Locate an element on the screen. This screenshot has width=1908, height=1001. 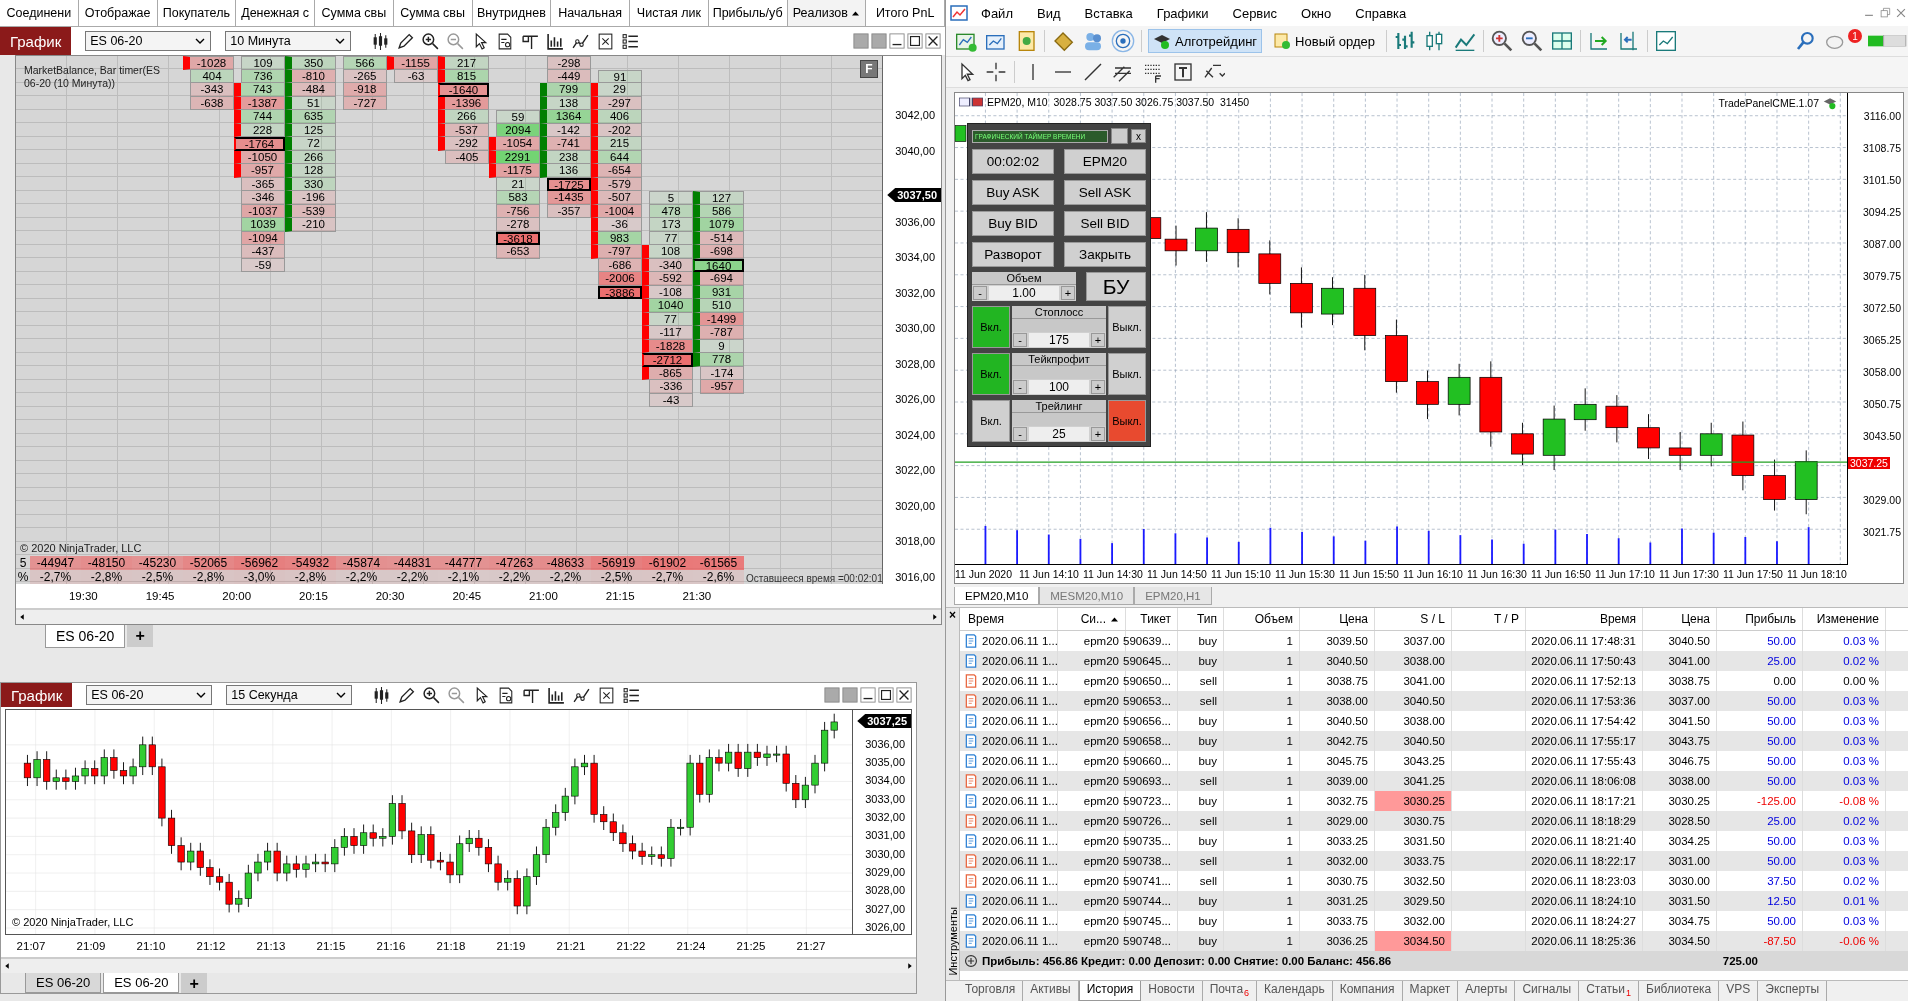
breakeven-button: БУ is located at coordinates (1116, 286).